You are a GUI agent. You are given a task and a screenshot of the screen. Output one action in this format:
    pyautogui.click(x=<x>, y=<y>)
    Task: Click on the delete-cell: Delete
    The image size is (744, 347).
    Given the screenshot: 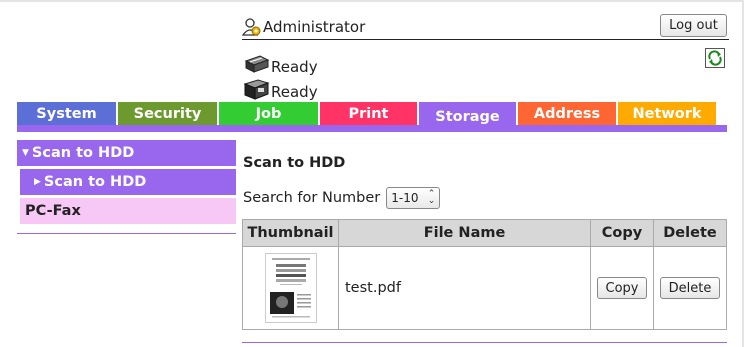 What is the action you would take?
    pyautogui.click(x=690, y=288)
    